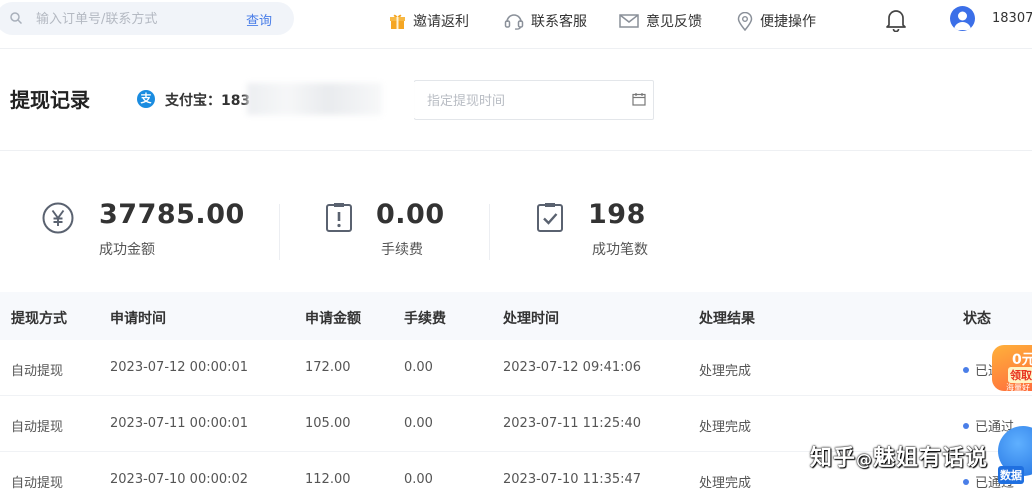 The image size is (1032, 502). I want to click on cell-process-time: 2023-07-10 11:35:47, so click(572, 479).